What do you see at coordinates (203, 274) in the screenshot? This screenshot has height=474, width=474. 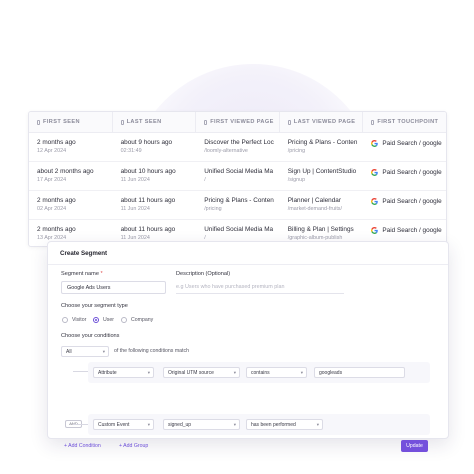 I see `description-label: Description (Optional)` at bounding box center [203, 274].